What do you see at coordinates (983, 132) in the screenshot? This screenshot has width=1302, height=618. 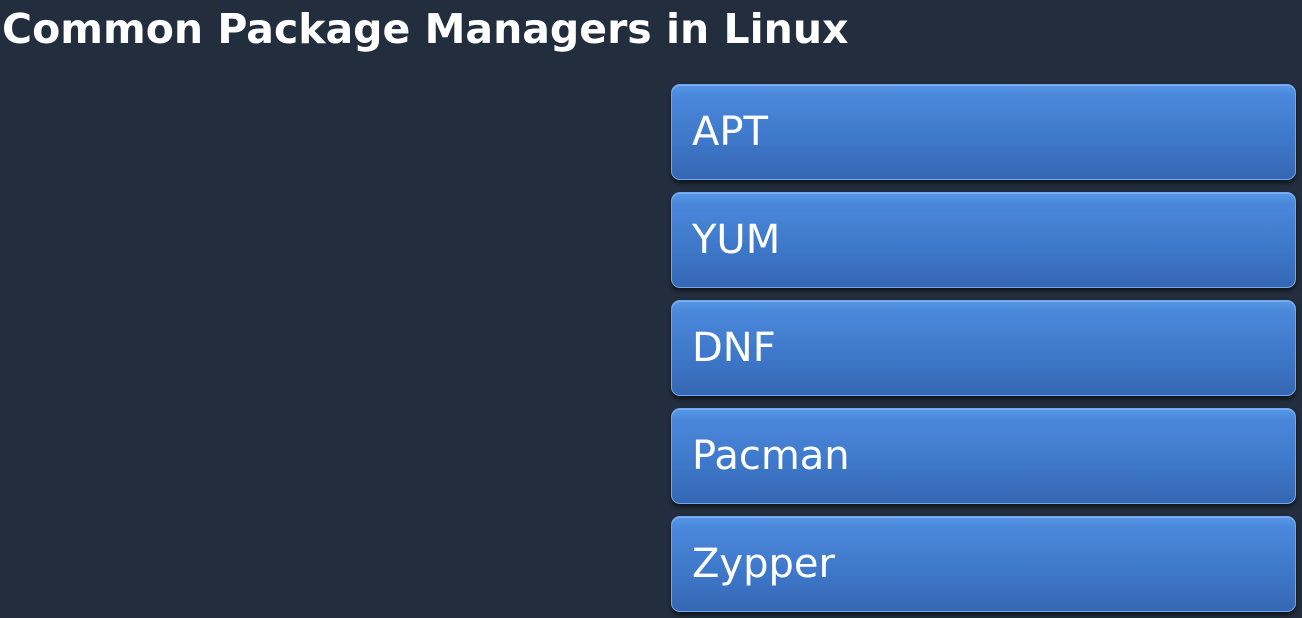 I see `item-apt: APT` at bounding box center [983, 132].